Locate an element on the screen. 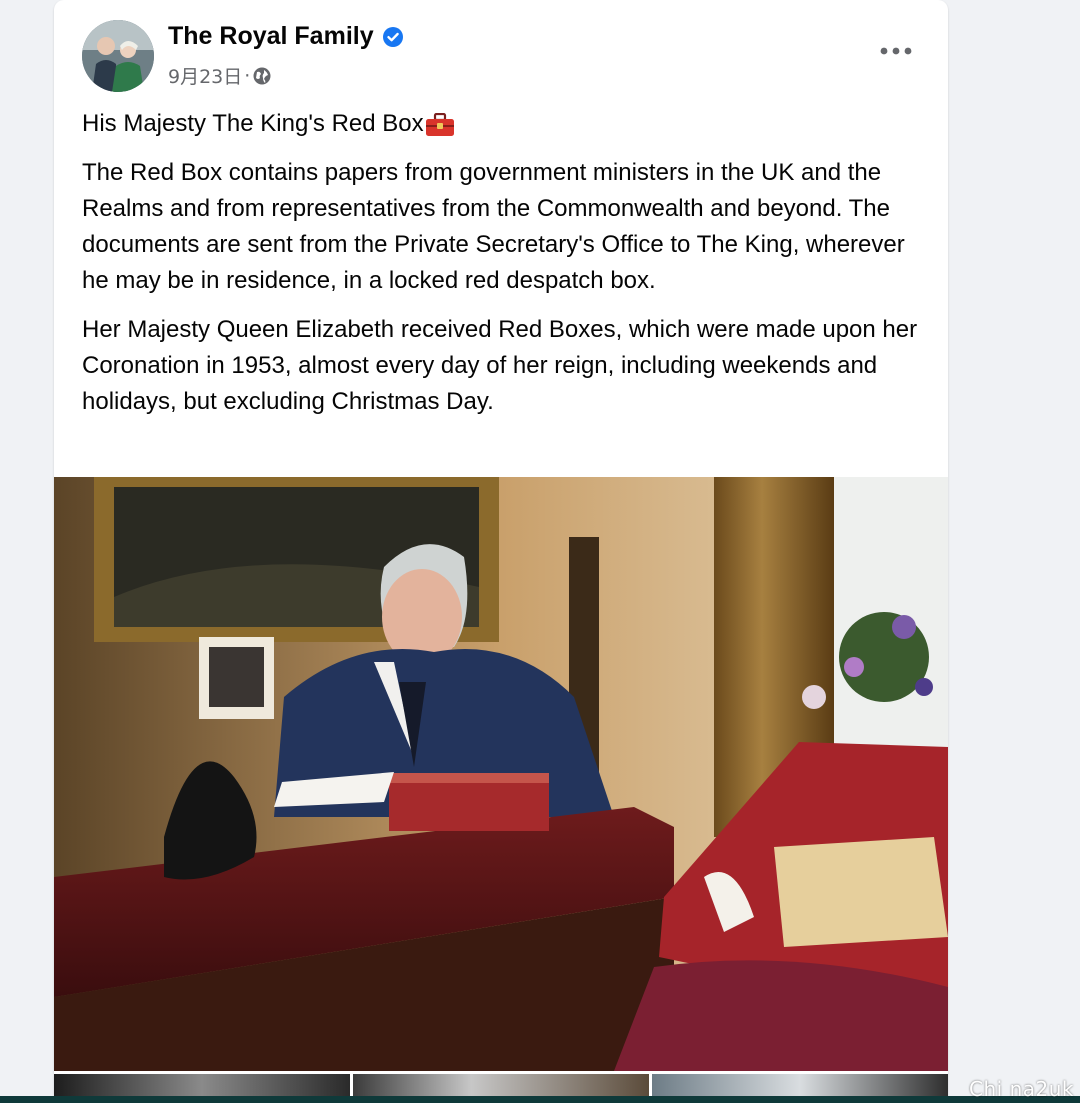  more-options-button is located at coordinates (896, 51).